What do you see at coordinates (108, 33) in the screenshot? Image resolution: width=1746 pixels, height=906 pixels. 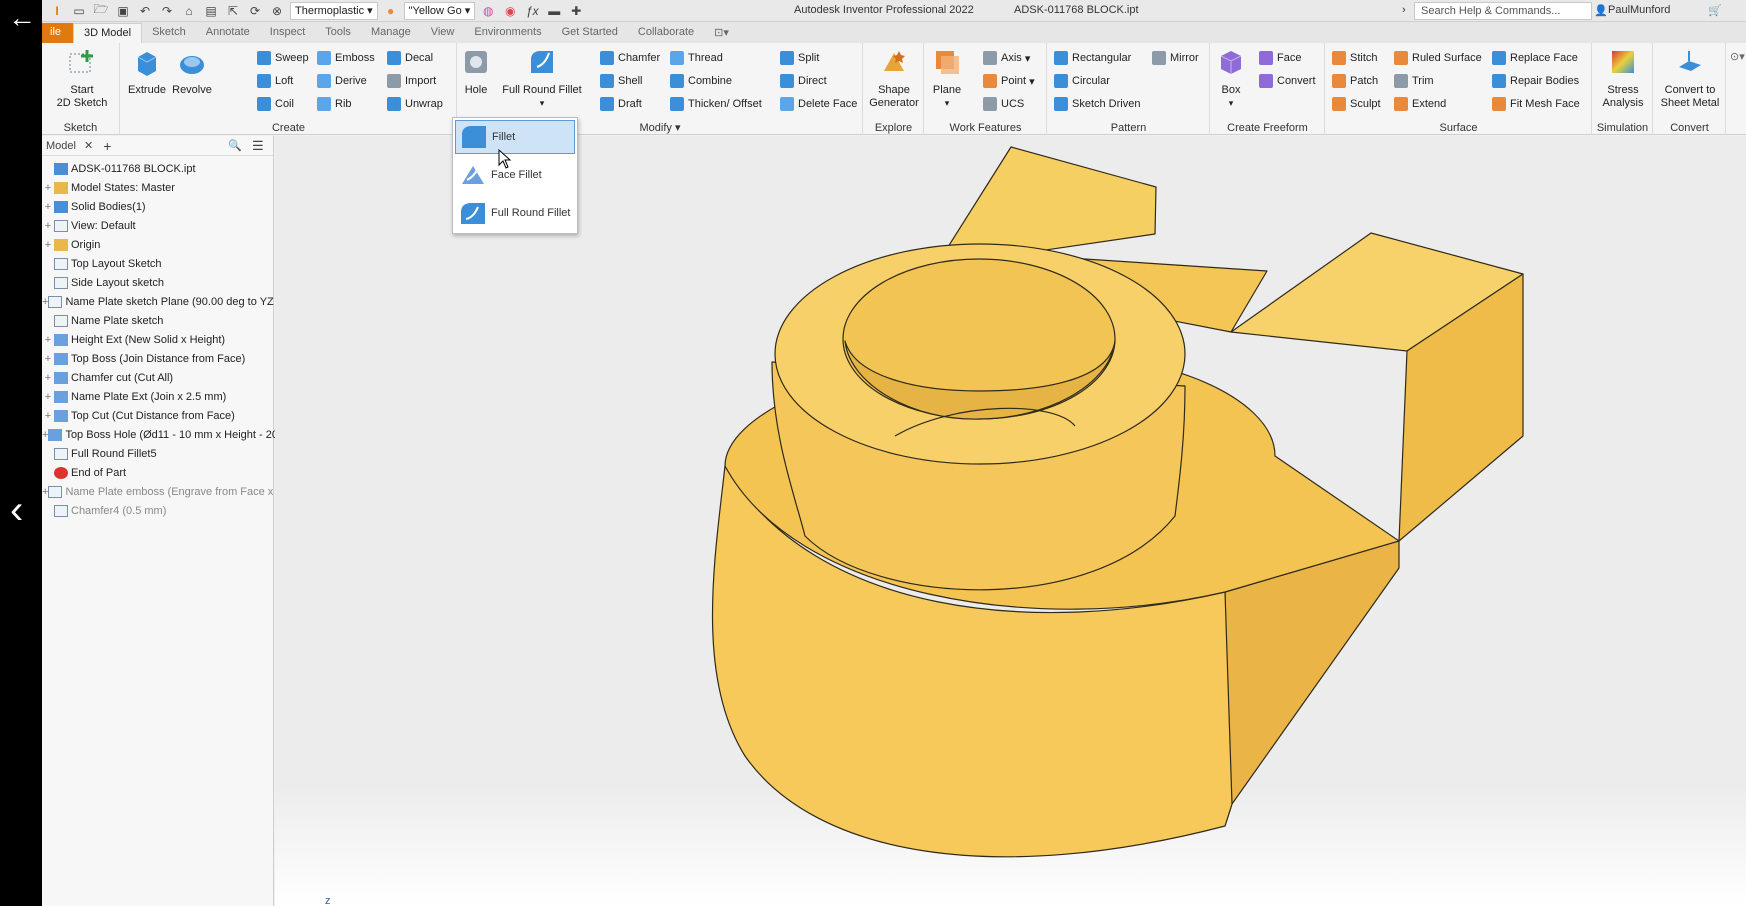 I see `tab-3d-model: 3D Model` at bounding box center [108, 33].